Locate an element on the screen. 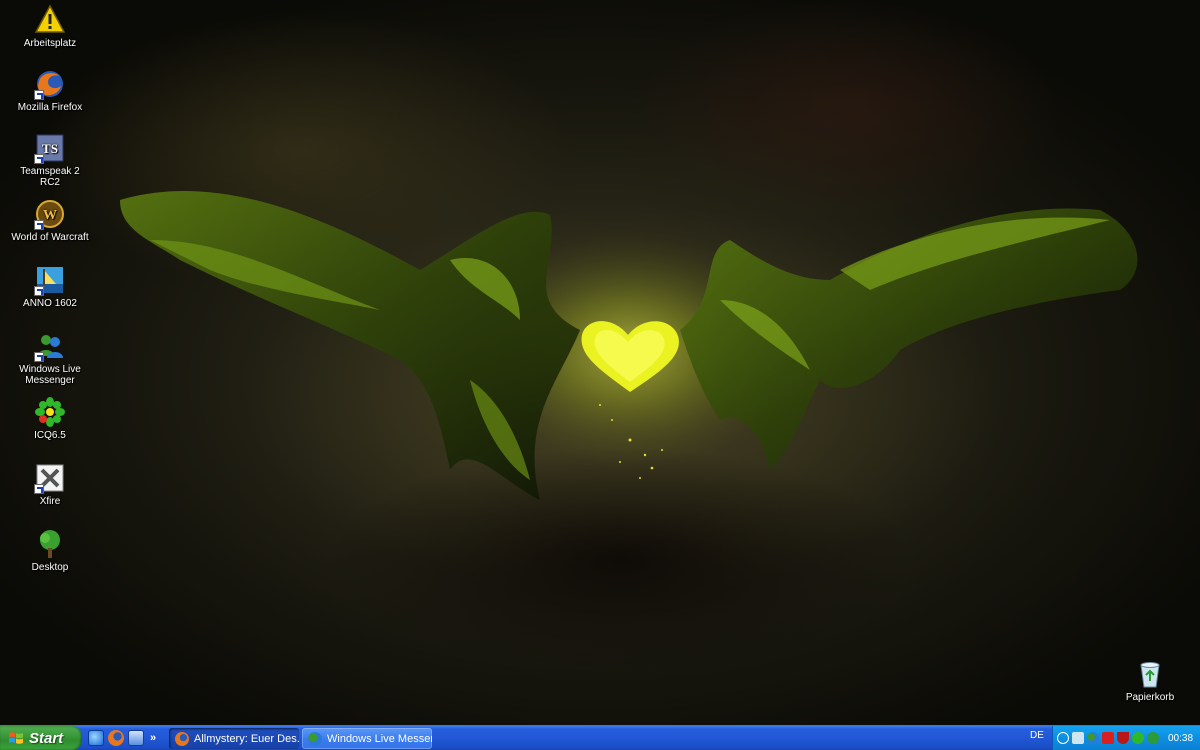 The height and width of the screenshot is (750, 1200). desktop-icon-desktop: Desktop is located at coordinates (50, 550).